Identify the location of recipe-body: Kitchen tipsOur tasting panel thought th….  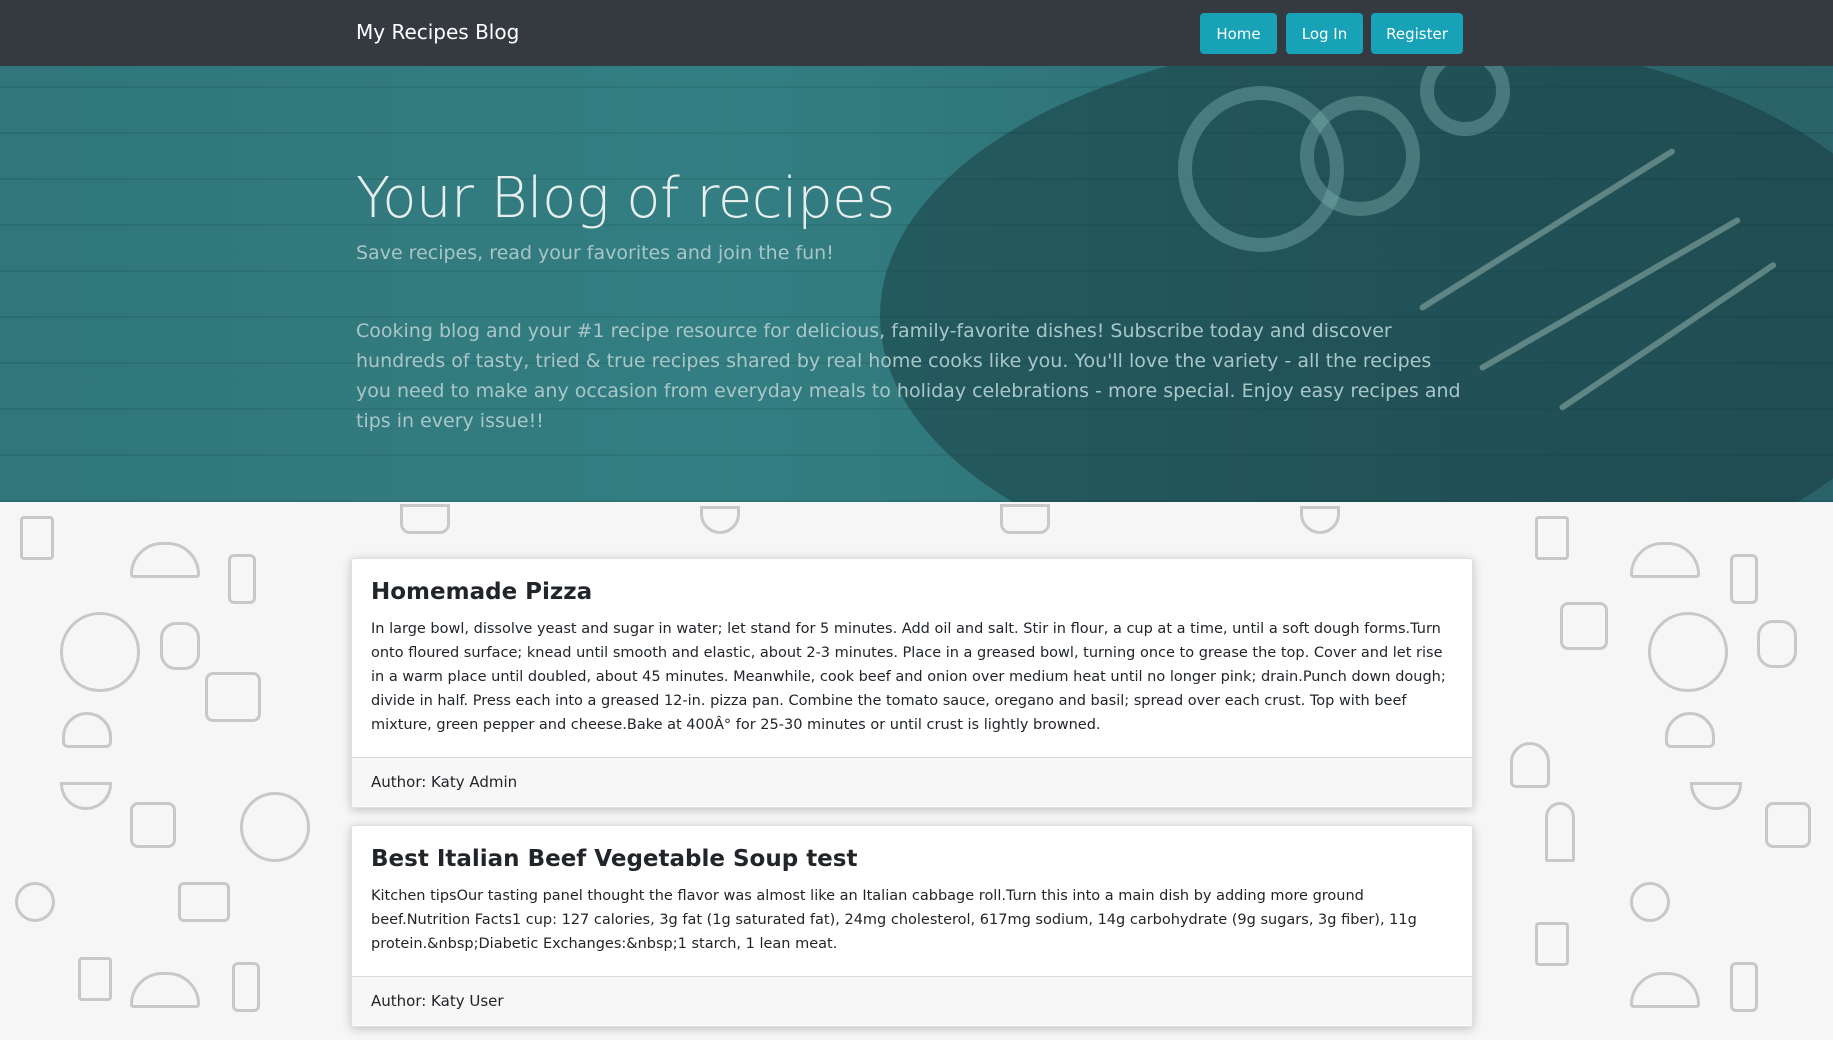
(894, 920).